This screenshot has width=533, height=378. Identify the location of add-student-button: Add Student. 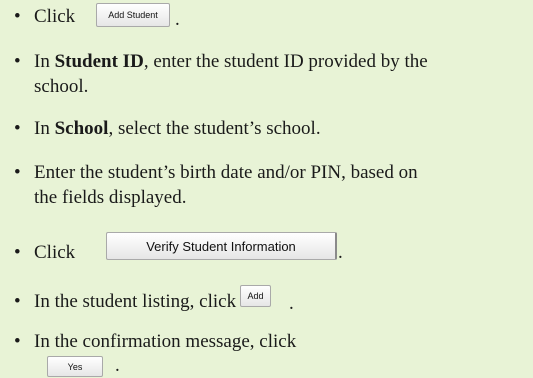
(133, 15).